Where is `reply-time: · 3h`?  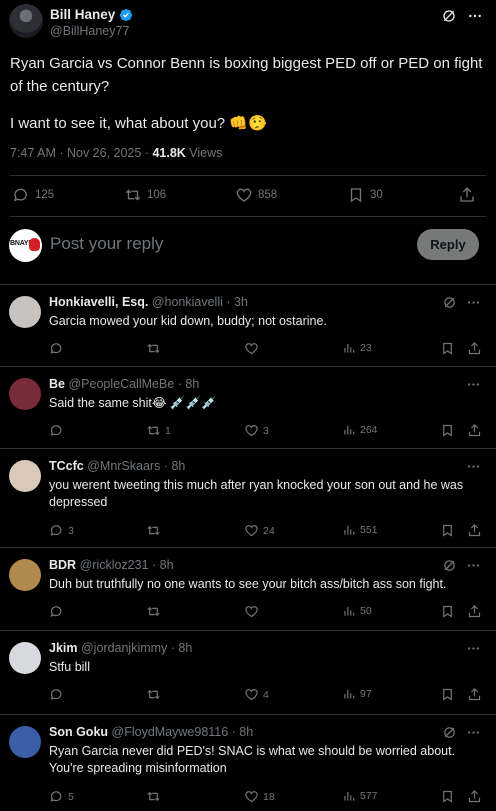
reply-time: · 3h is located at coordinates (235, 302).